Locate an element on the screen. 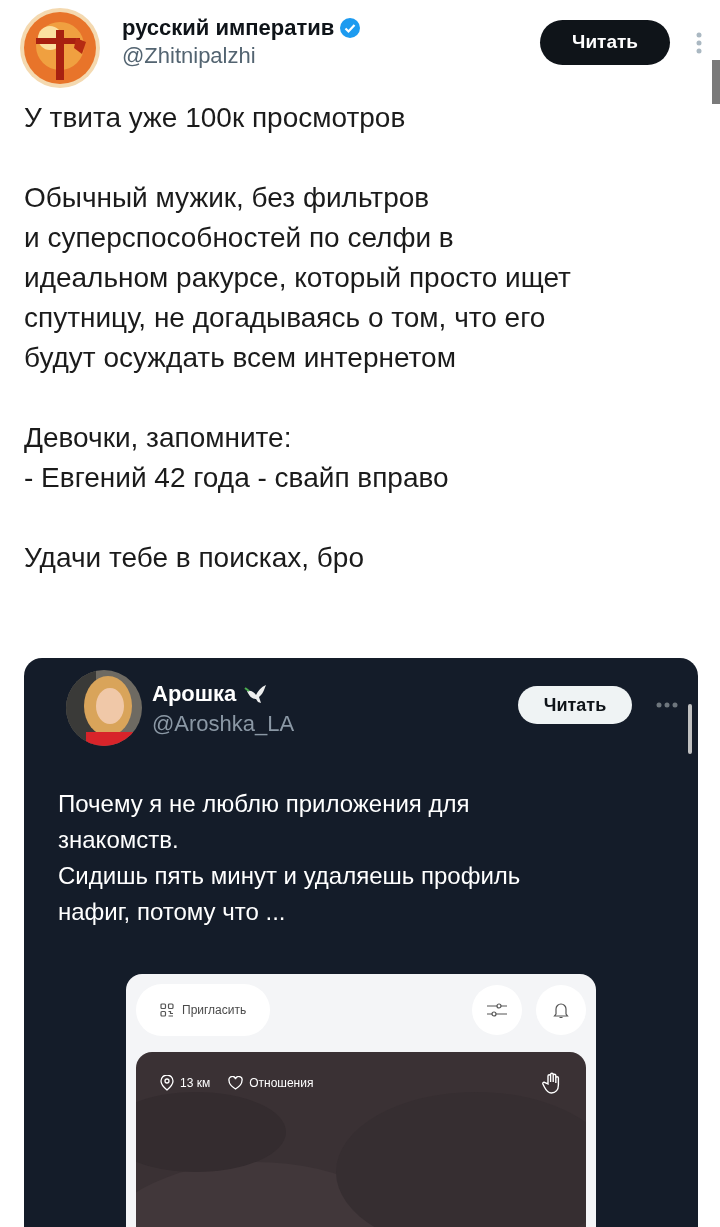 Image resolution: width=720 pixels, height=1227 pixels. author-handle: @Zhitnipalzhi is located at coordinates (331, 56).